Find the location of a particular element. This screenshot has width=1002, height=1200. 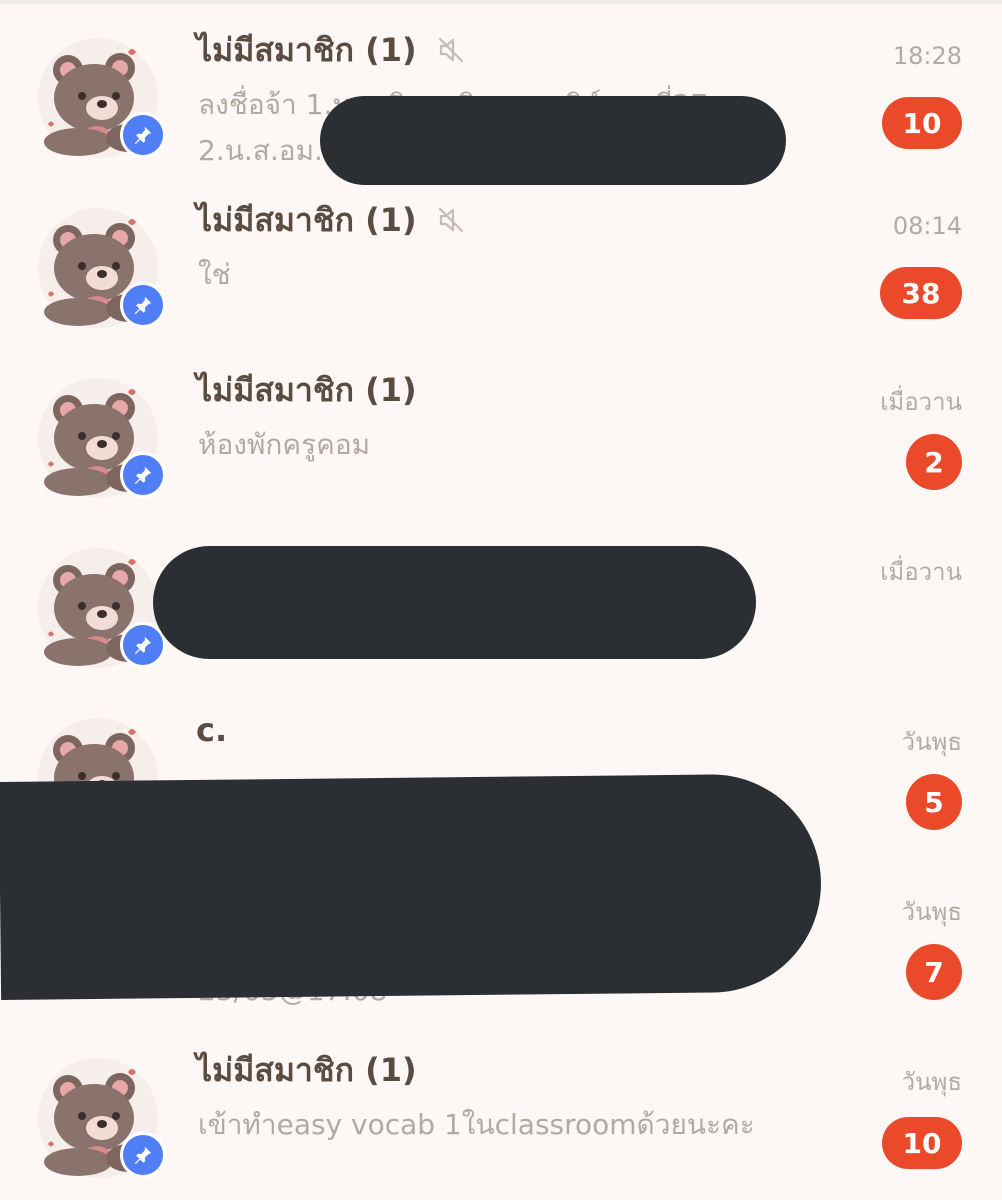

message-preview: ห้องพักครูคอม is located at coordinates (284, 444).